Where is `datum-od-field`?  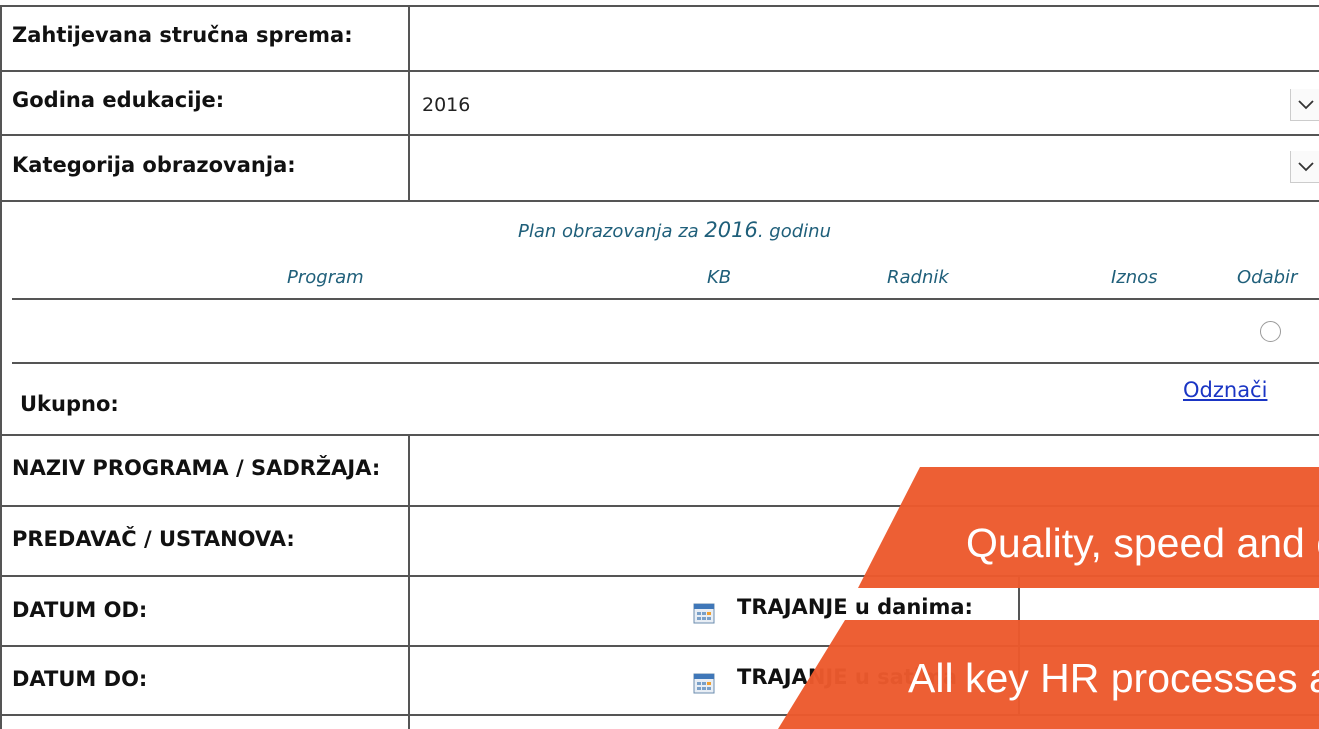 datum-od-field is located at coordinates (550, 611).